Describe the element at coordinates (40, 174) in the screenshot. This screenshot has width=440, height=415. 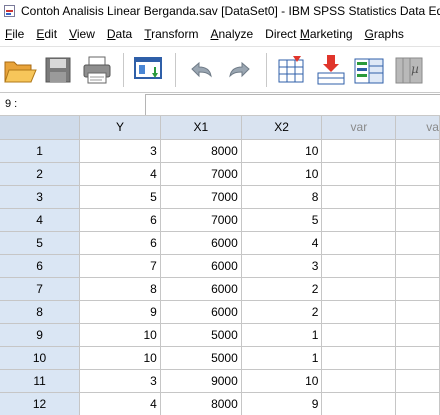
I see `row-header: 2` at that location.